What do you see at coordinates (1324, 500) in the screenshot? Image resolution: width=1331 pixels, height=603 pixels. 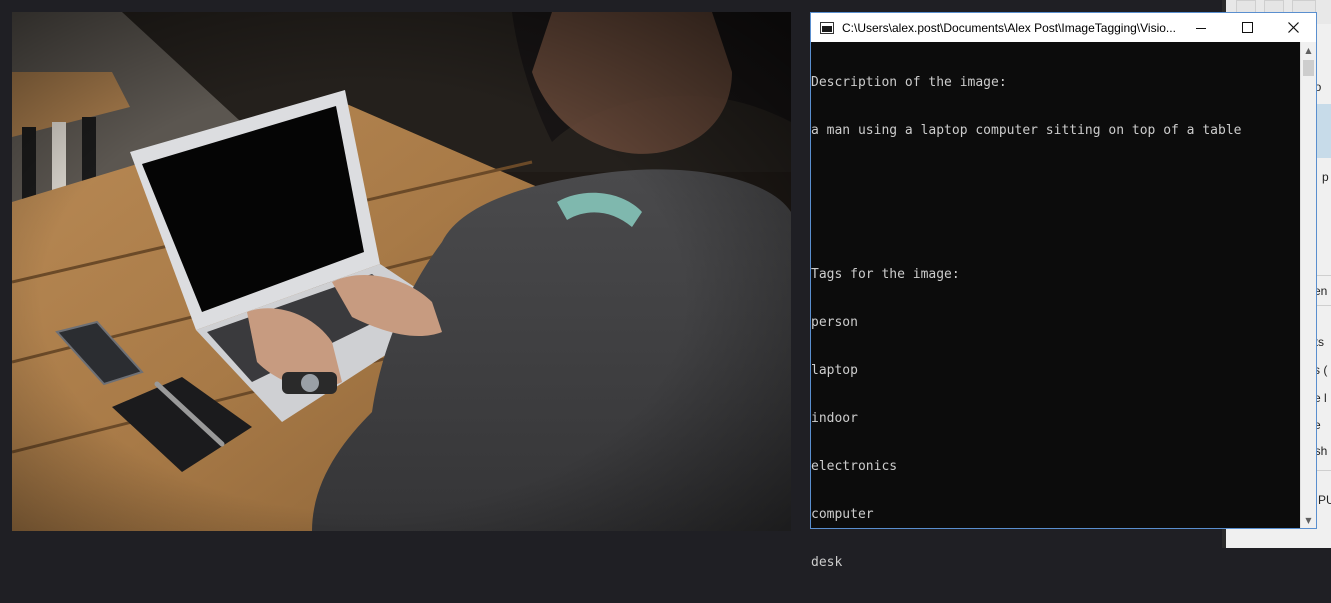 I see `background-text-fragment: PU` at bounding box center [1324, 500].